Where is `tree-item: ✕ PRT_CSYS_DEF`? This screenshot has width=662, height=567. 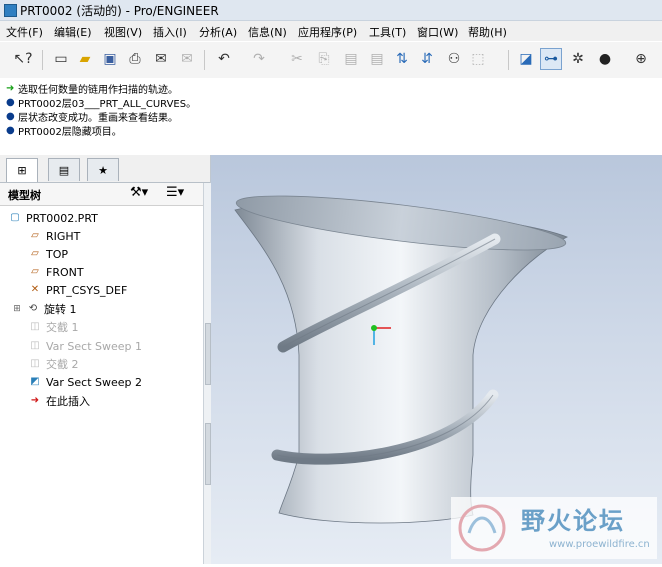
tree-item: ✕ PRT_CSYS_DEF is located at coordinates (78, 290).